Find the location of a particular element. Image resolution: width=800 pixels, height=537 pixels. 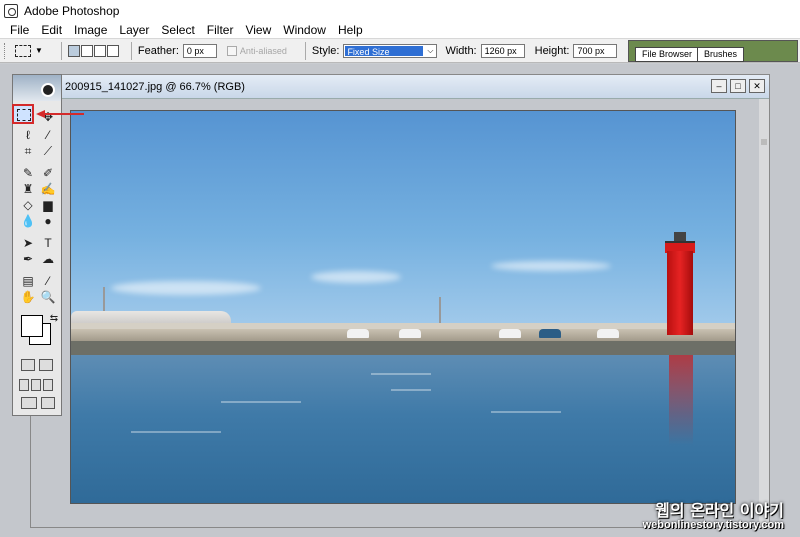

window-controls: – □ ✕ is located at coordinates (738, 86).